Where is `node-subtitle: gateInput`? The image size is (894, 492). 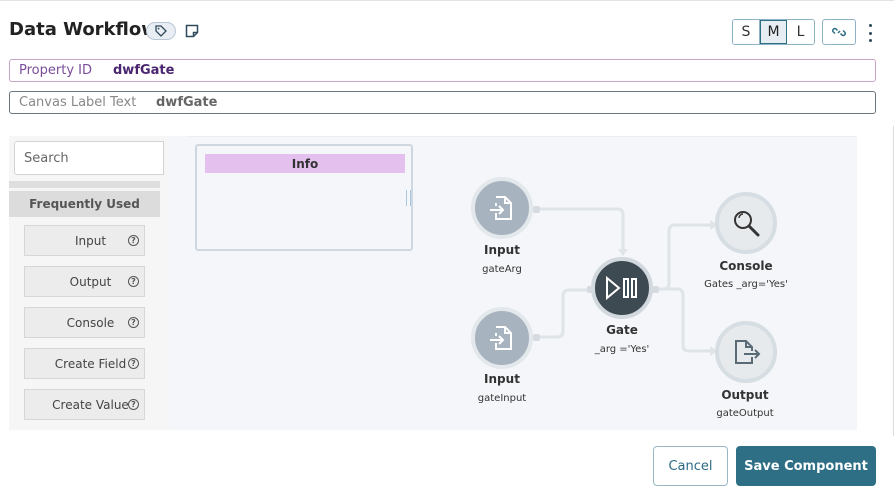
node-subtitle: gateInput is located at coordinates (502, 398).